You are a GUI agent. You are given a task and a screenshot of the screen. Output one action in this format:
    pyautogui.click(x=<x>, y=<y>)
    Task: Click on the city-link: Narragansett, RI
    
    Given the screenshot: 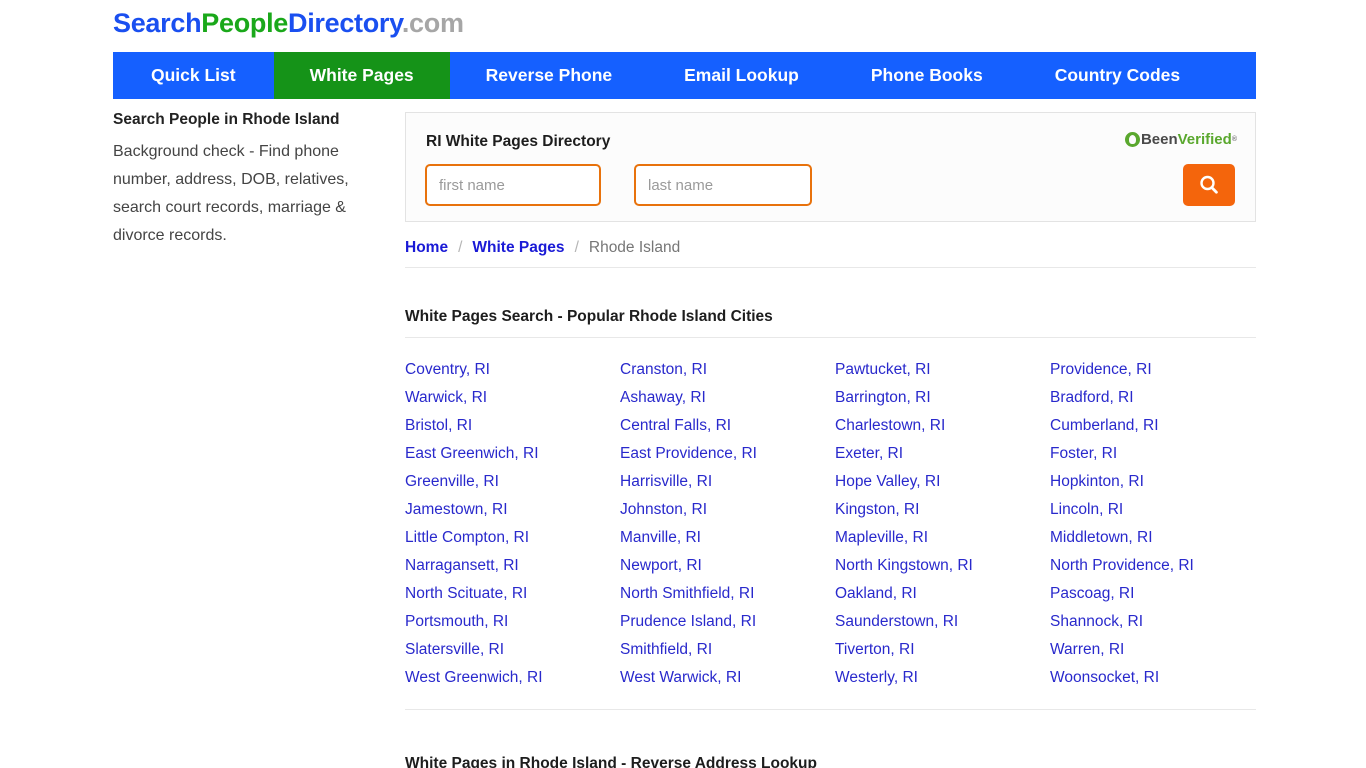 What is the action you would take?
    pyautogui.click(x=512, y=566)
    